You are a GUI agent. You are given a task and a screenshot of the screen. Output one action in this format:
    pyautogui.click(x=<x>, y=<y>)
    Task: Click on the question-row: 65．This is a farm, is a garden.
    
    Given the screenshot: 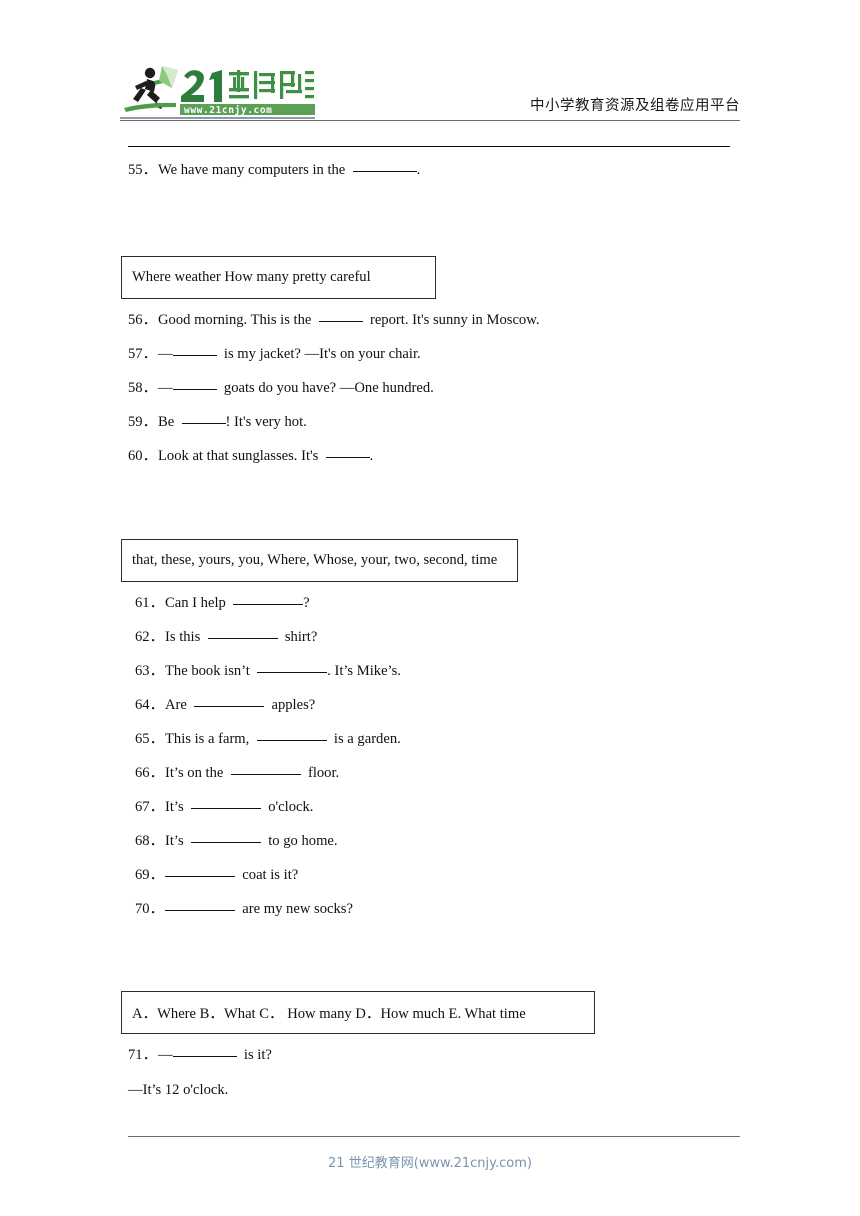 What is the action you would take?
    pyautogui.click(x=268, y=739)
    